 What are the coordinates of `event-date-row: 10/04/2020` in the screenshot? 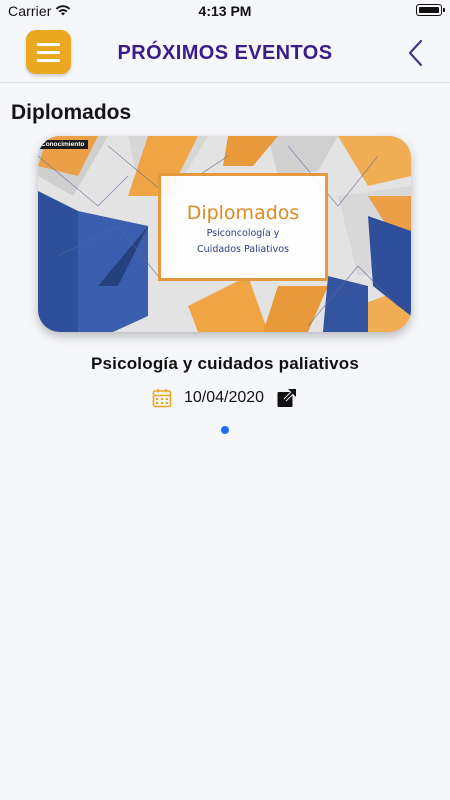 It's located at (225, 398).